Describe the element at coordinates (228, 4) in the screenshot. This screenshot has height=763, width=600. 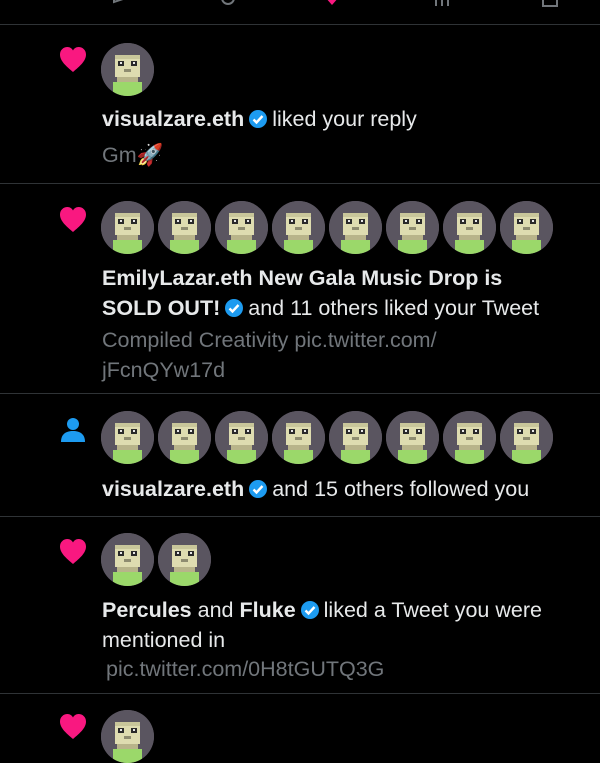
I see `retweet-icon` at that location.